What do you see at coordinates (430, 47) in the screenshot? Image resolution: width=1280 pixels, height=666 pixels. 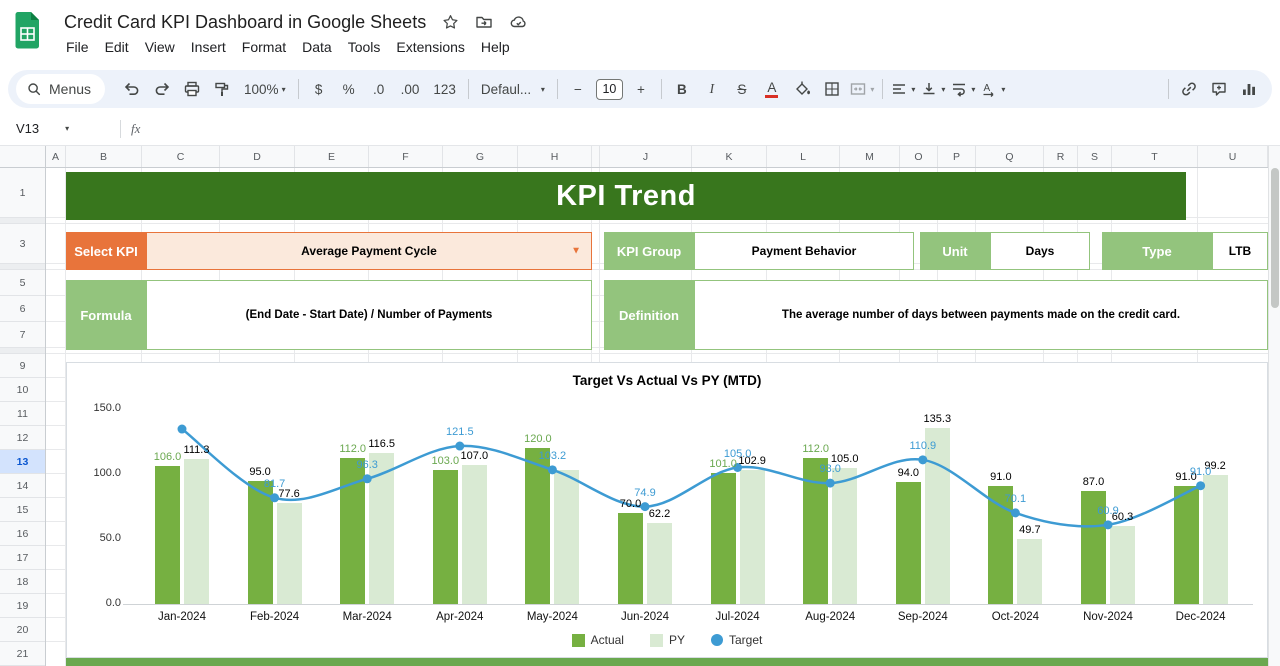 I see `menu-extensions: Extensions` at bounding box center [430, 47].